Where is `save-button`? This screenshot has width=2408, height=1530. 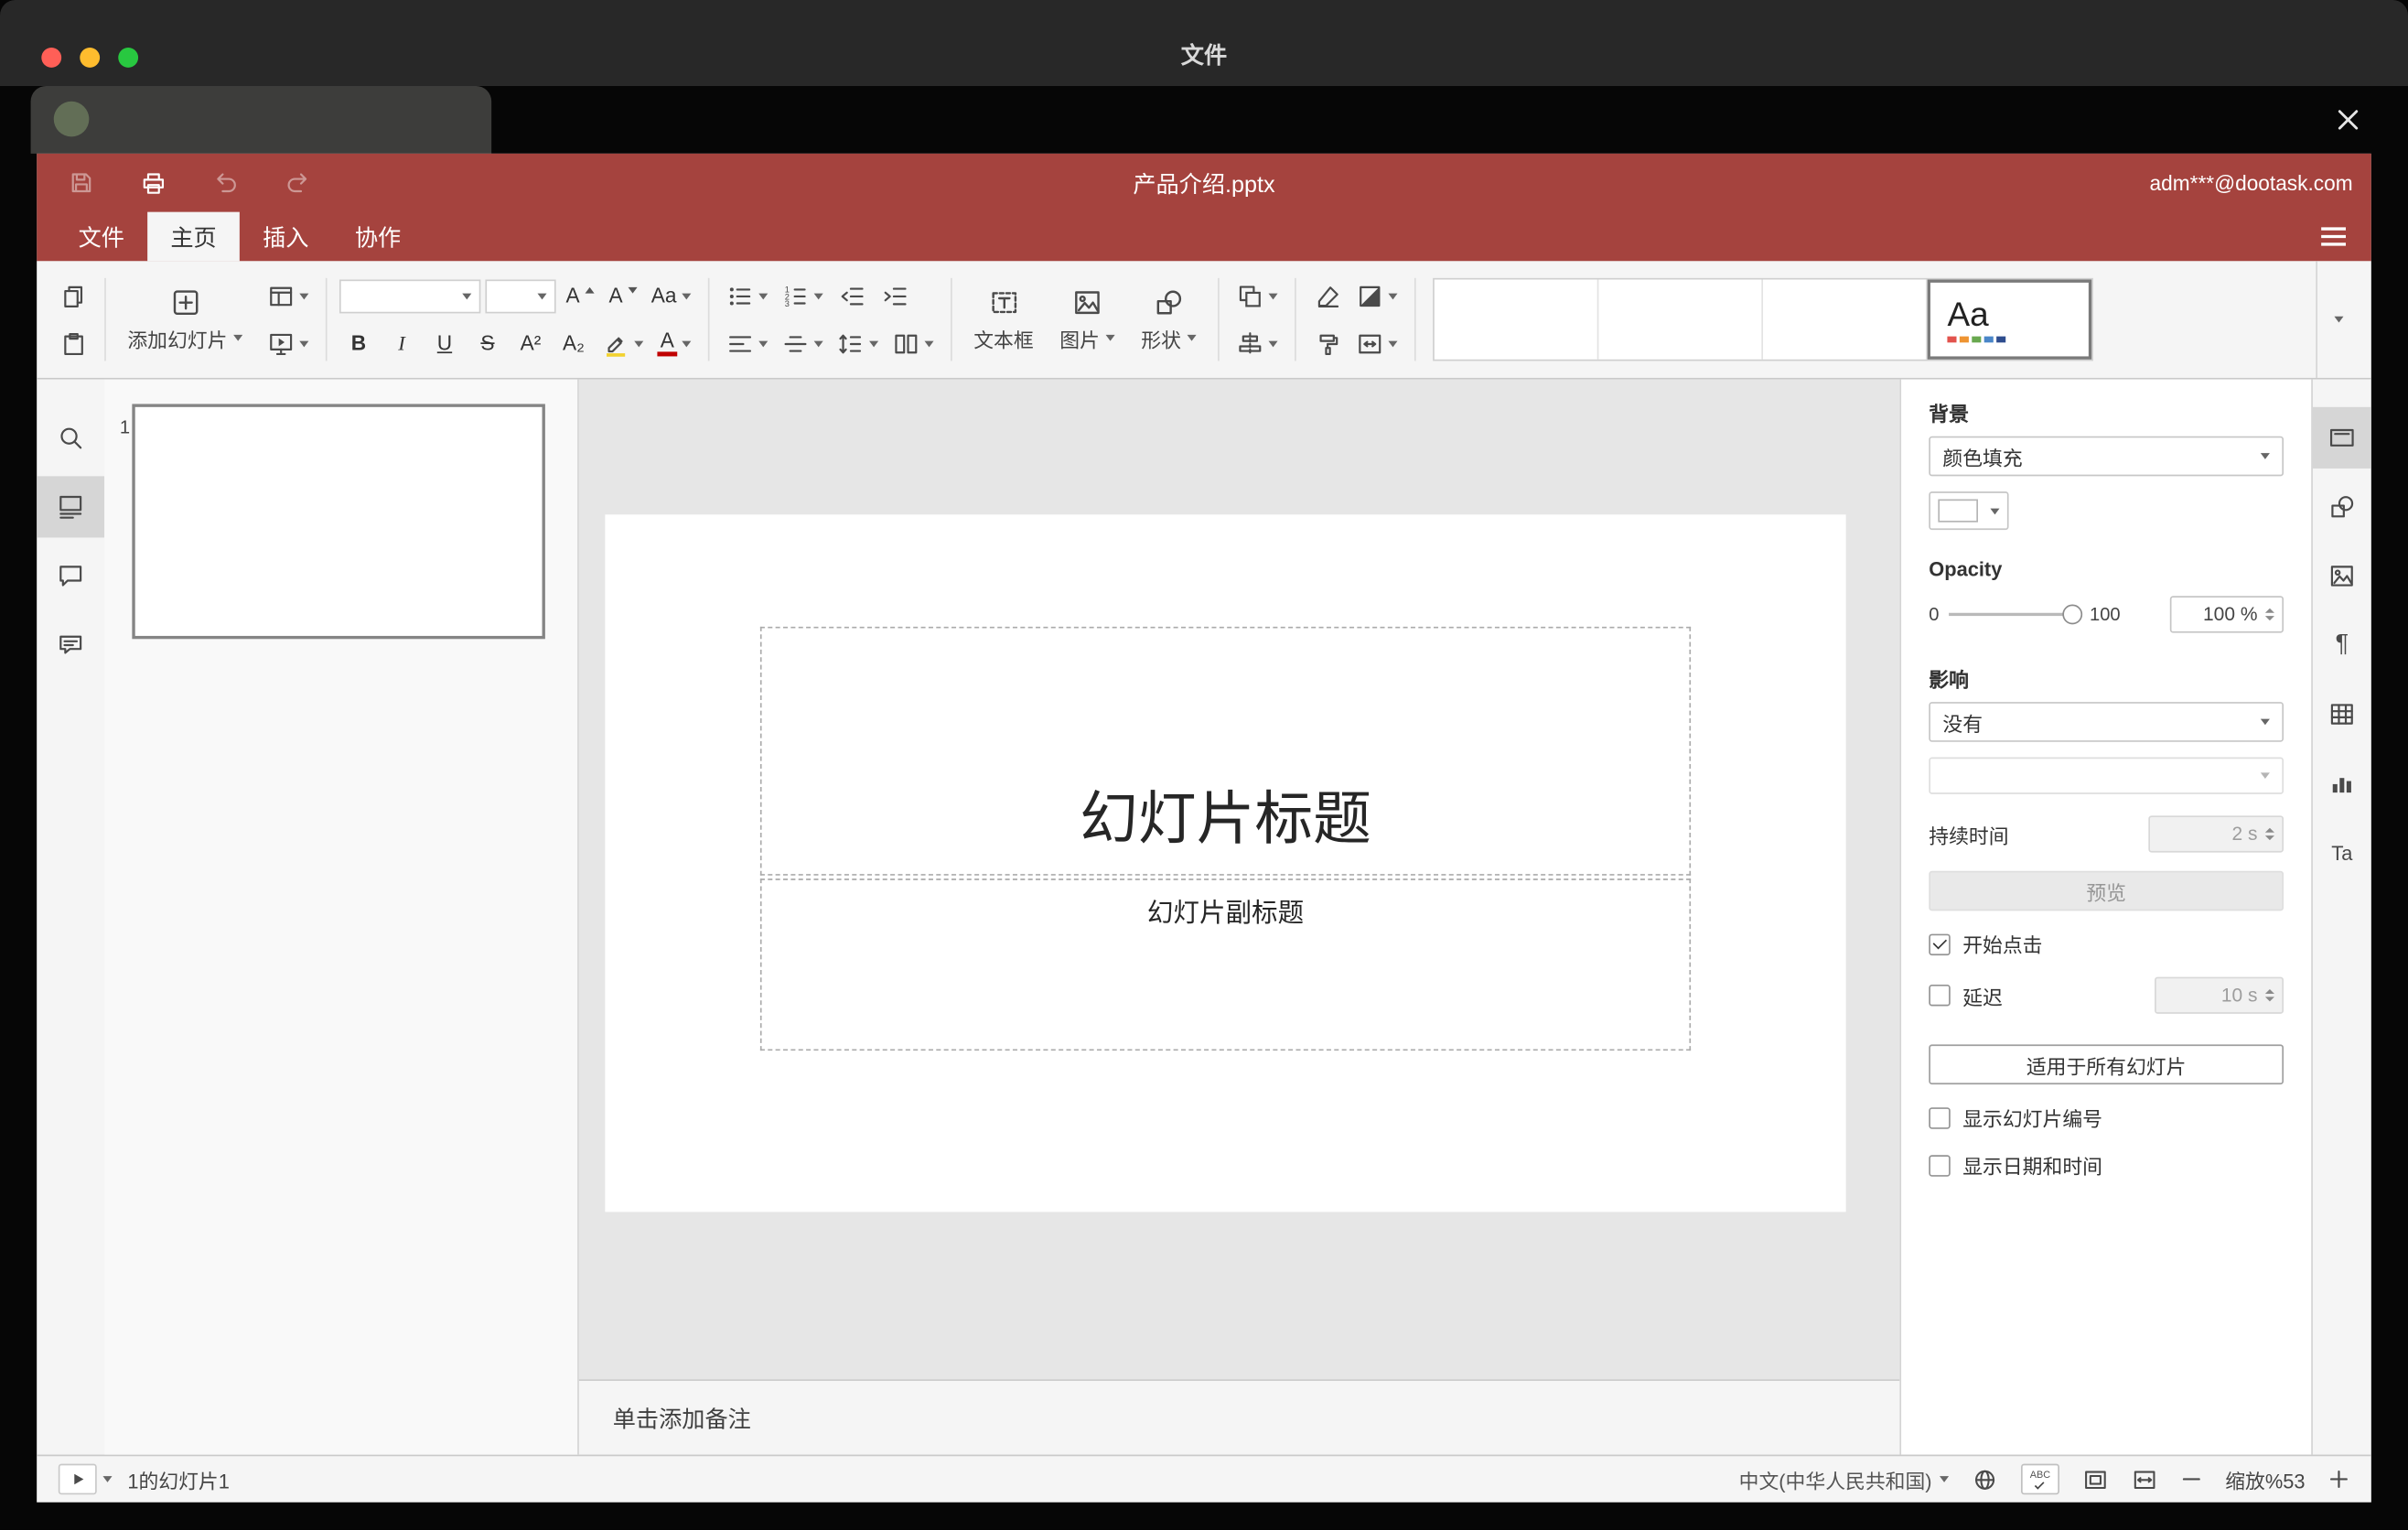
save-button is located at coordinates (81, 182).